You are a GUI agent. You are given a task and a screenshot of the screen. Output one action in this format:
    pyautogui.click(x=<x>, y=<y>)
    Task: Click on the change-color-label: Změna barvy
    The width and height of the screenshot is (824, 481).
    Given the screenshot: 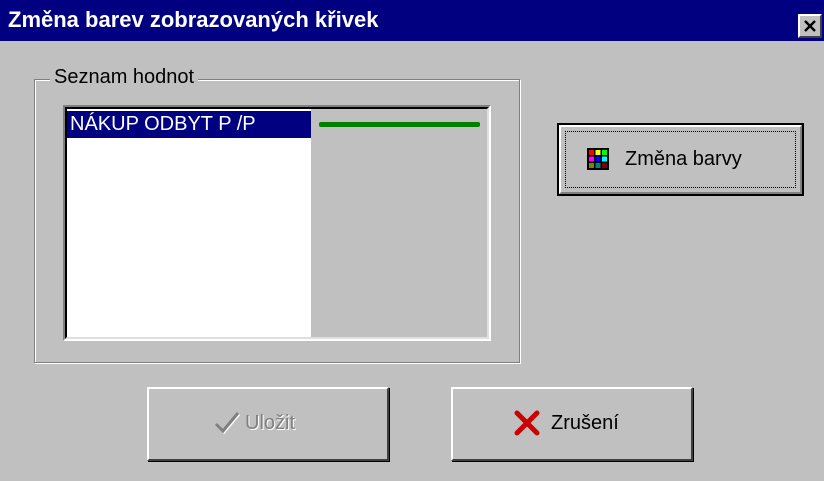 What is the action you would take?
    pyautogui.click(x=683, y=159)
    